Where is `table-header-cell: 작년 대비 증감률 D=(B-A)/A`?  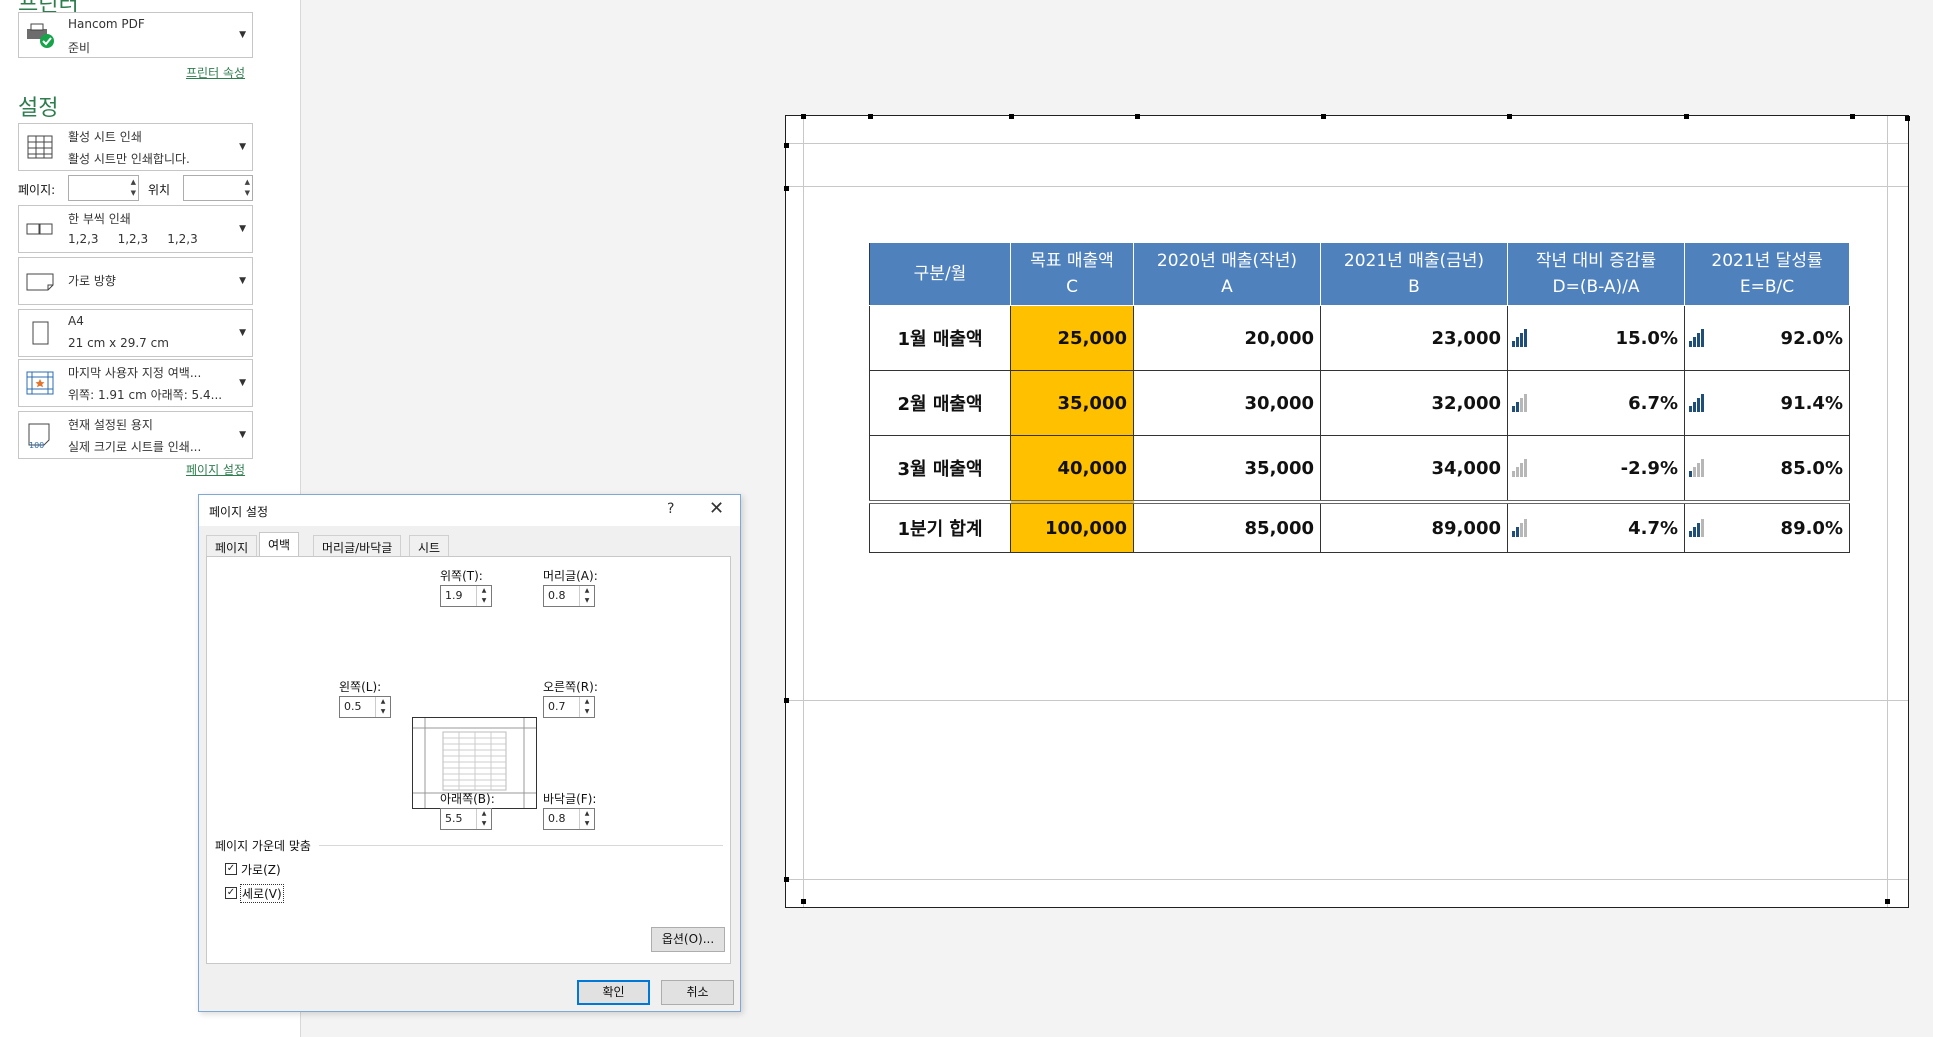 table-header-cell: 작년 대비 증감률 D=(B-A)/A is located at coordinates (1596, 274).